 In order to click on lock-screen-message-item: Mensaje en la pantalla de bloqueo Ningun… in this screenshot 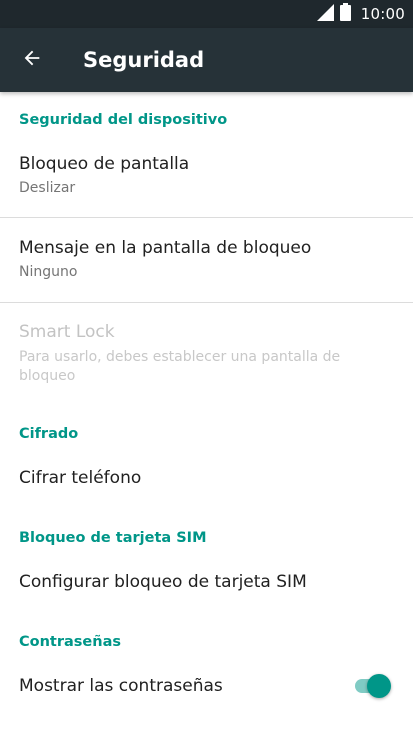, I will do `click(206, 265)`.